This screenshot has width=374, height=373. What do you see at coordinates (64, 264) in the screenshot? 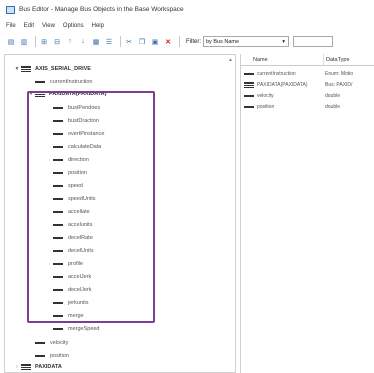
I see `tree-element-node: profile` at bounding box center [64, 264].